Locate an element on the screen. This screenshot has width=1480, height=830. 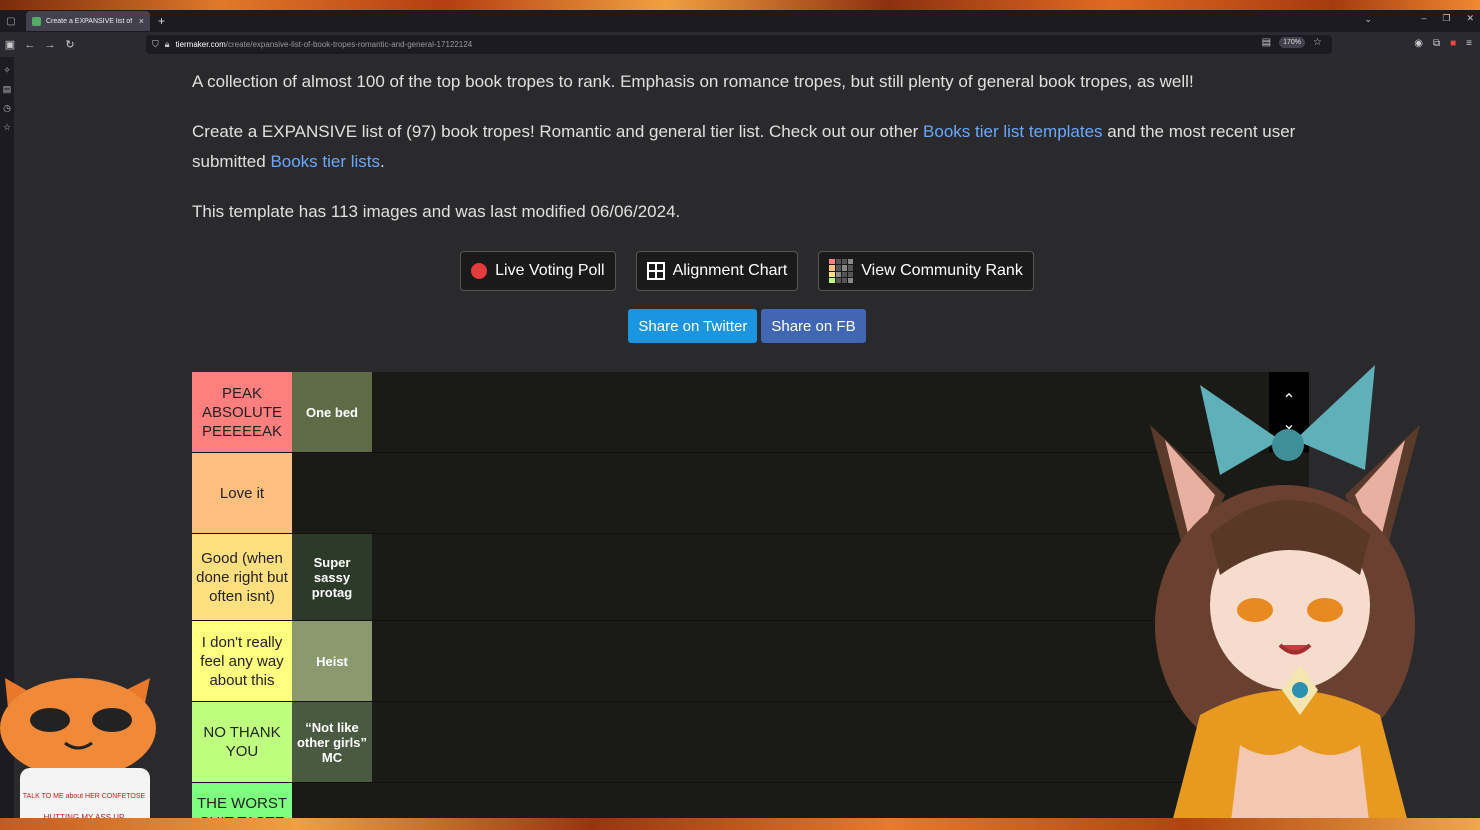
tier-item-card: One bed is located at coordinates (332, 412).